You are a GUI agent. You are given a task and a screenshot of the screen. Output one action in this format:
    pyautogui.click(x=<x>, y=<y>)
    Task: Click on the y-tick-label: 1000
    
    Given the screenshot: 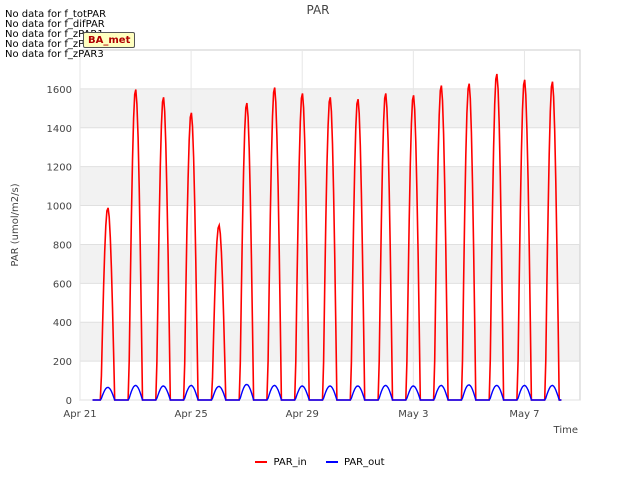 What is the action you would take?
    pyautogui.click(x=59, y=207)
    